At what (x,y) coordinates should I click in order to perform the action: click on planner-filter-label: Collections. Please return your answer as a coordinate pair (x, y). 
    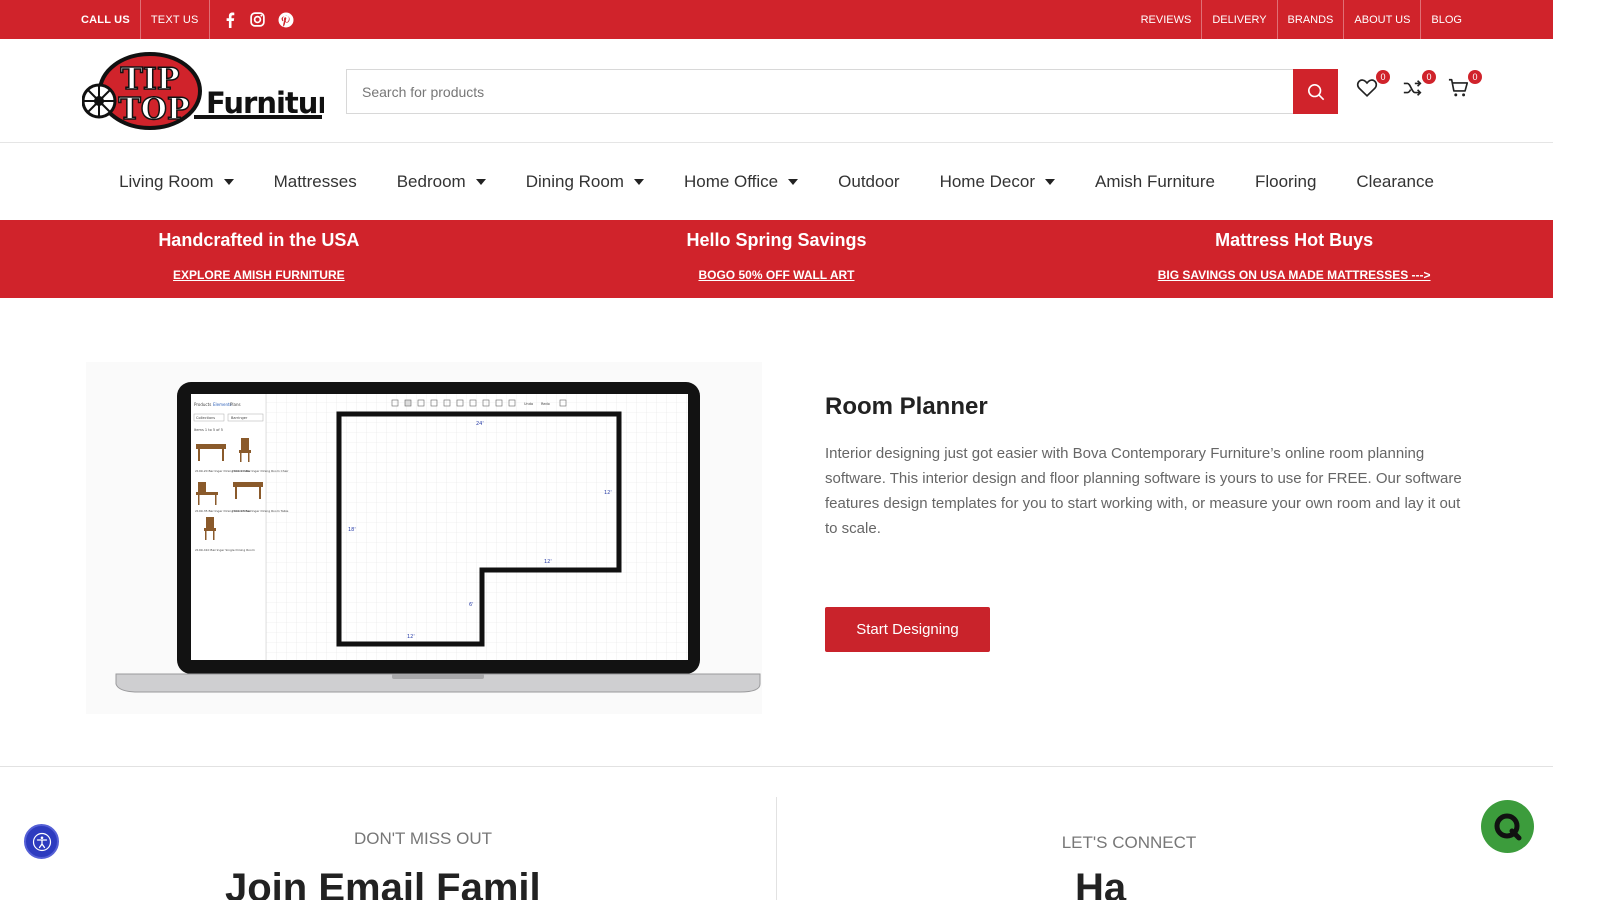
    Looking at the image, I should click on (205, 418).